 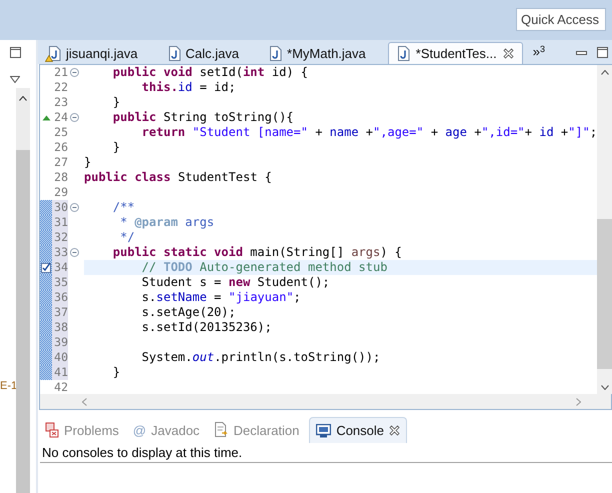 I want to click on problems-icon, so click(x=52, y=430).